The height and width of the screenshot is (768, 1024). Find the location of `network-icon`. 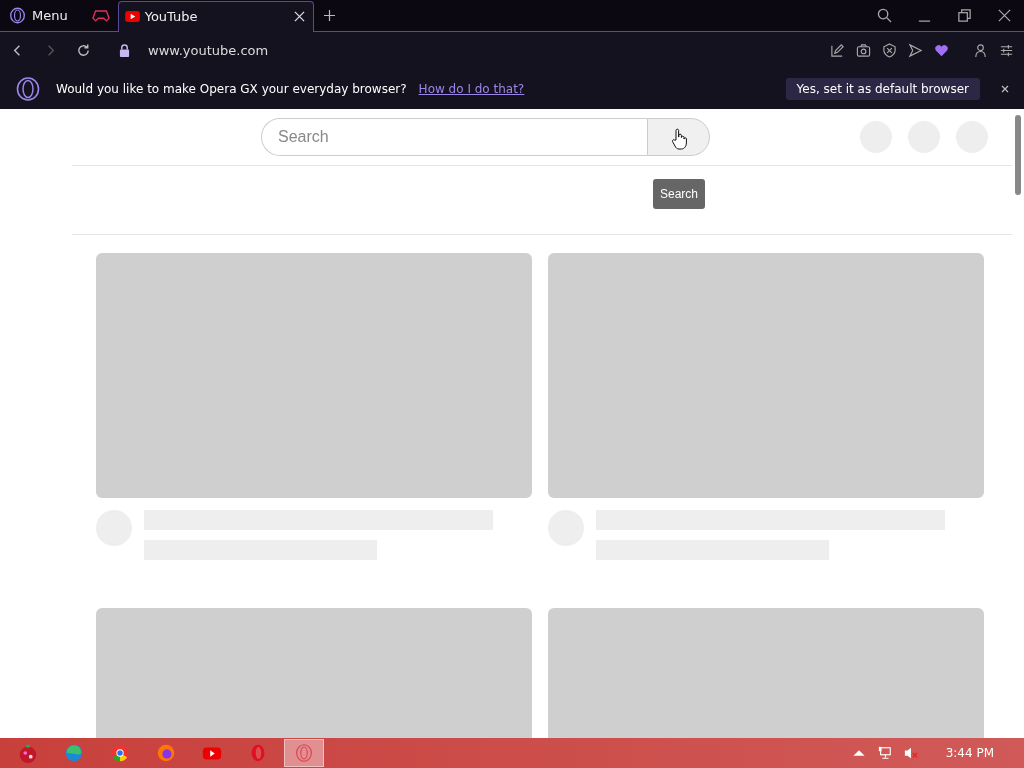

network-icon is located at coordinates (884, 753).